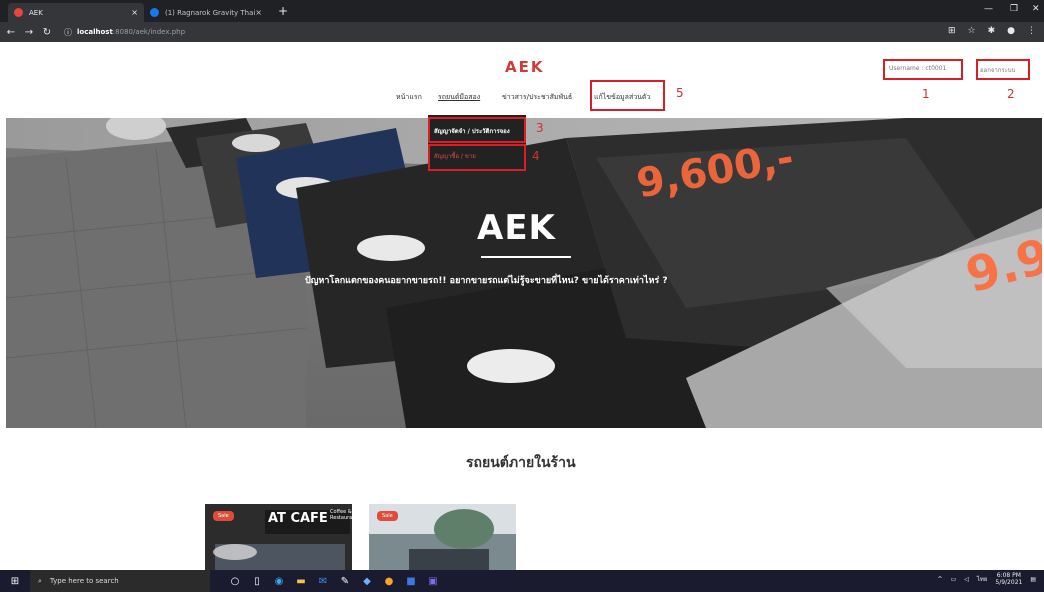  What do you see at coordinates (972, 31) in the screenshot?
I see `star-icon: ☆` at bounding box center [972, 31].